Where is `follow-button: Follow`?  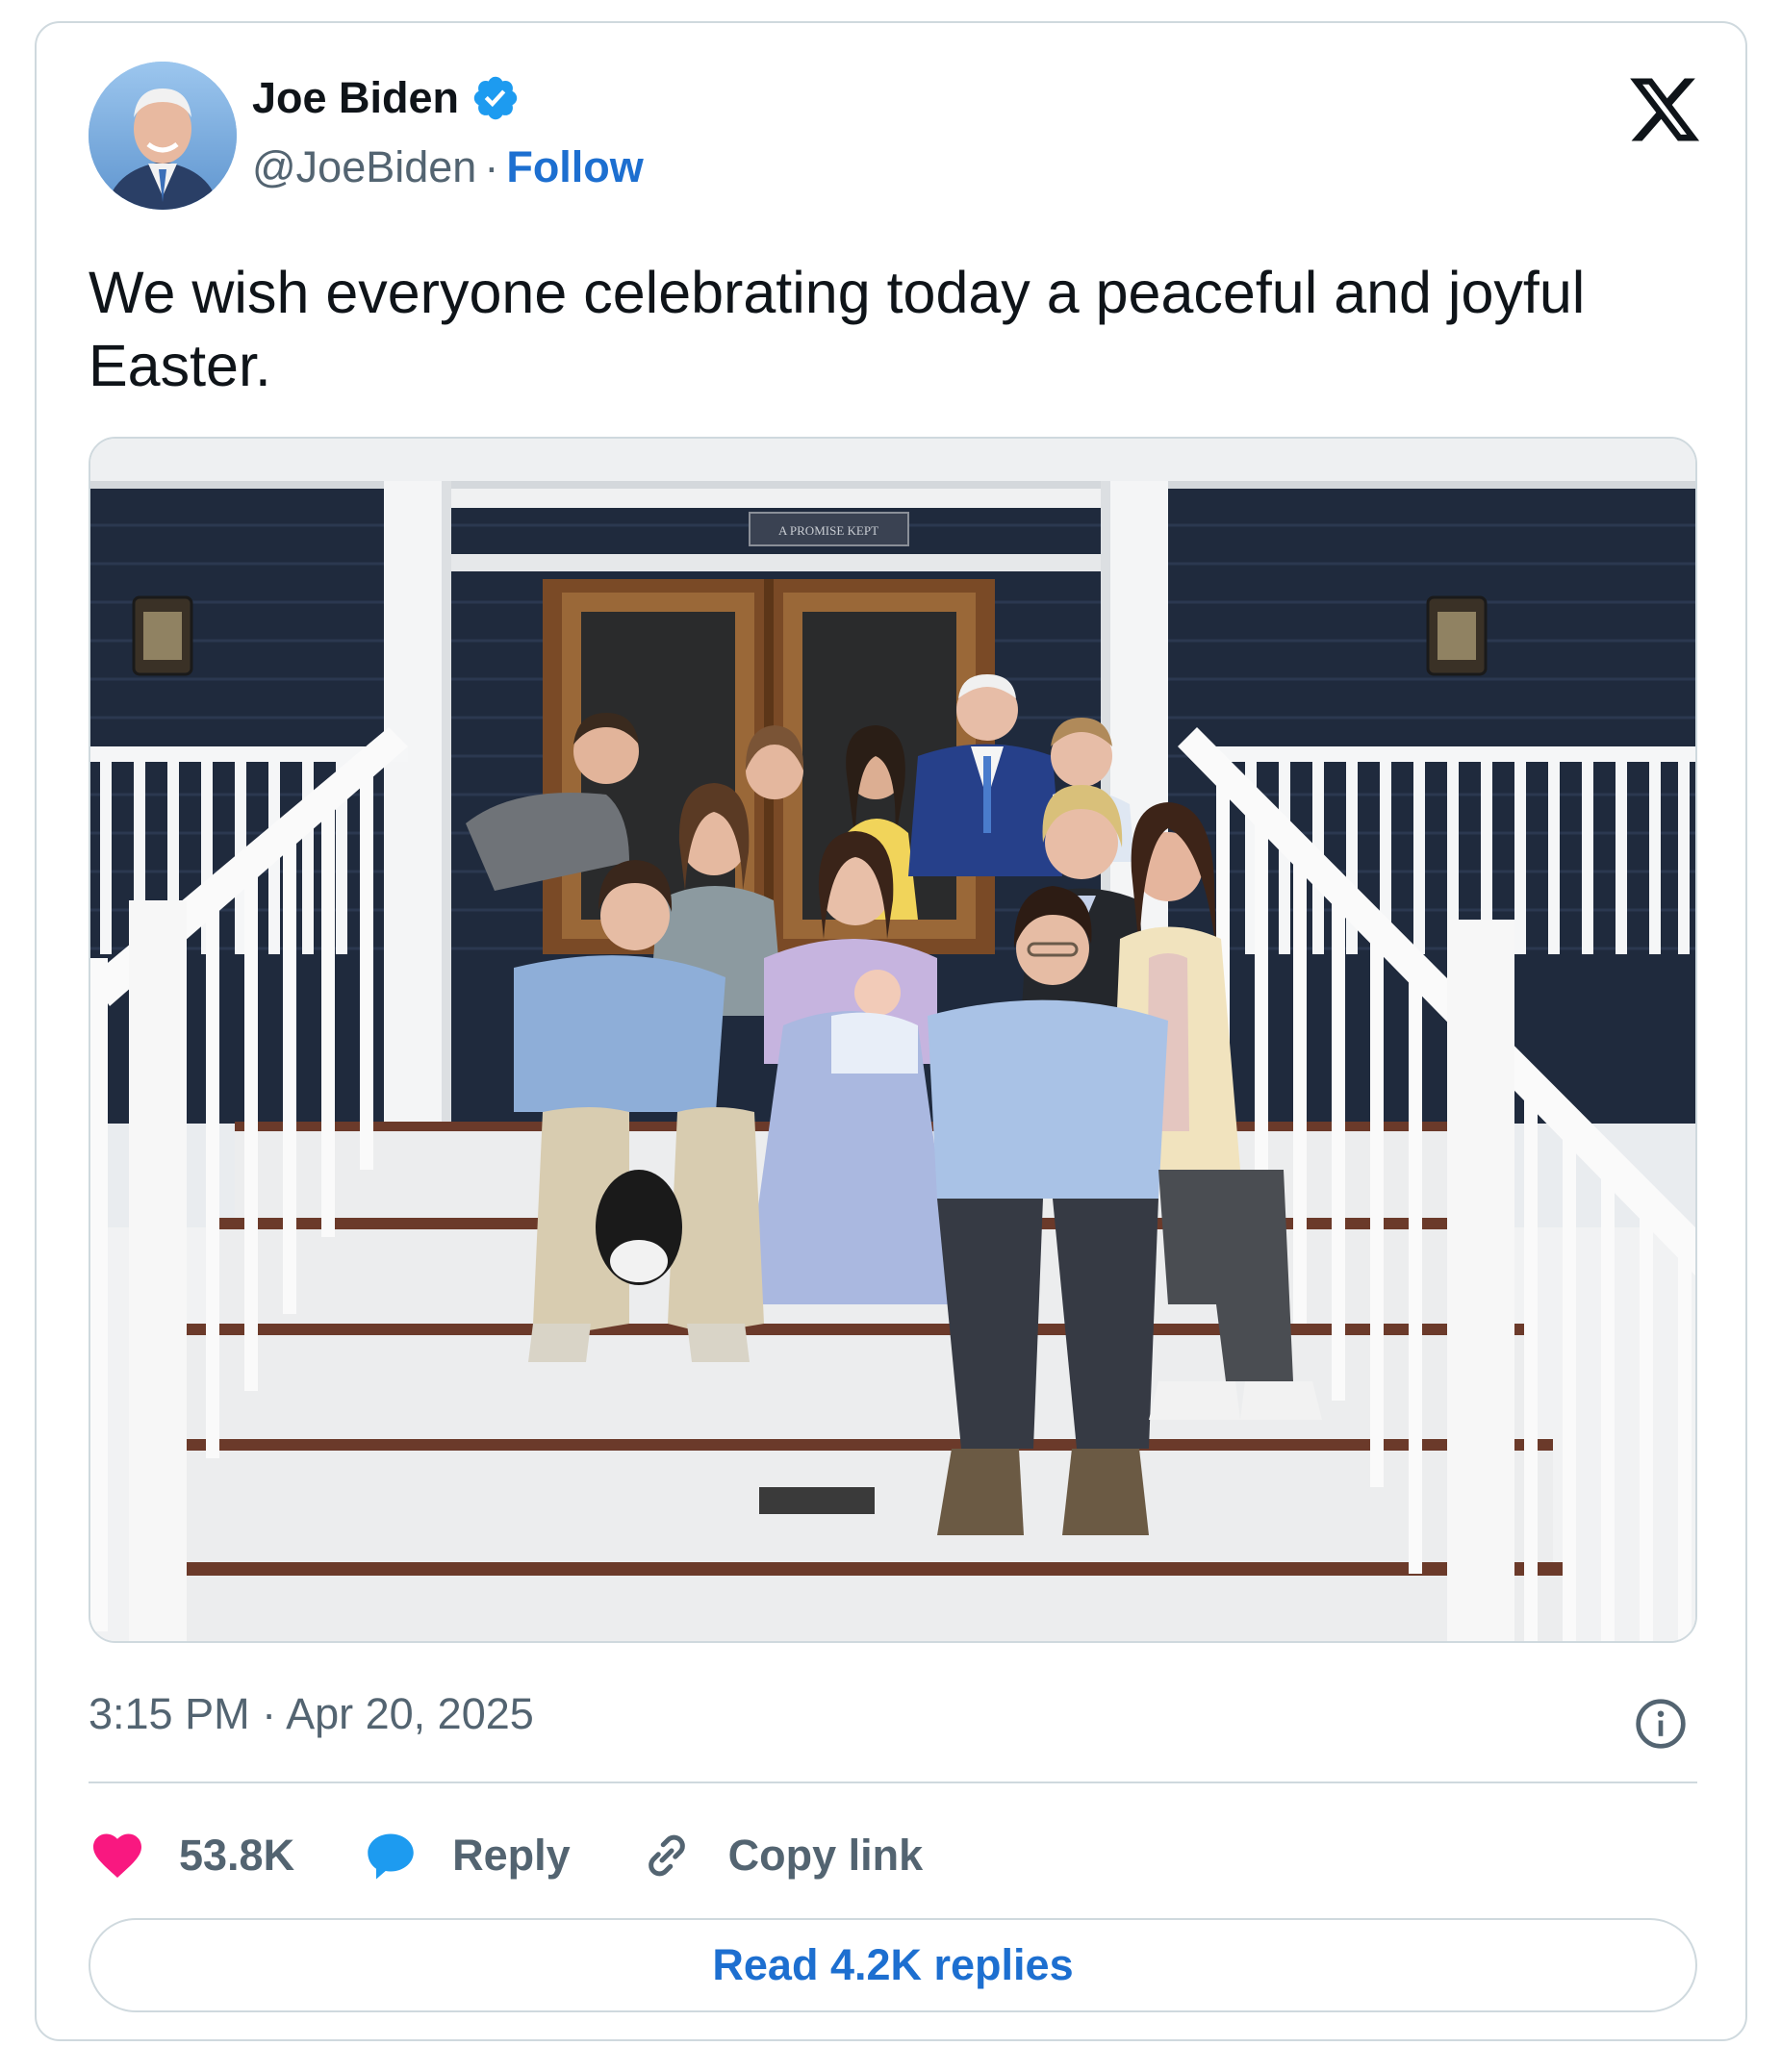
follow-button: Follow is located at coordinates (574, 166).